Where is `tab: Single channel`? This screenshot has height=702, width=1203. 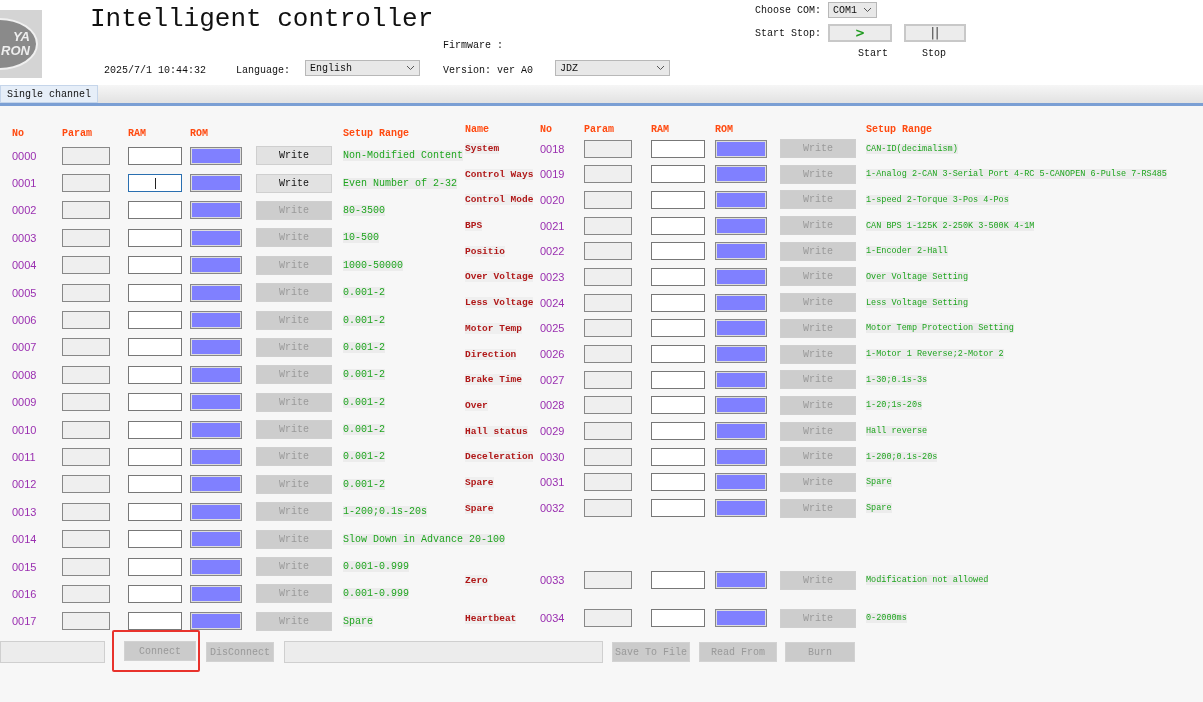 tab: Single channel is located at coordinates (49, 94).